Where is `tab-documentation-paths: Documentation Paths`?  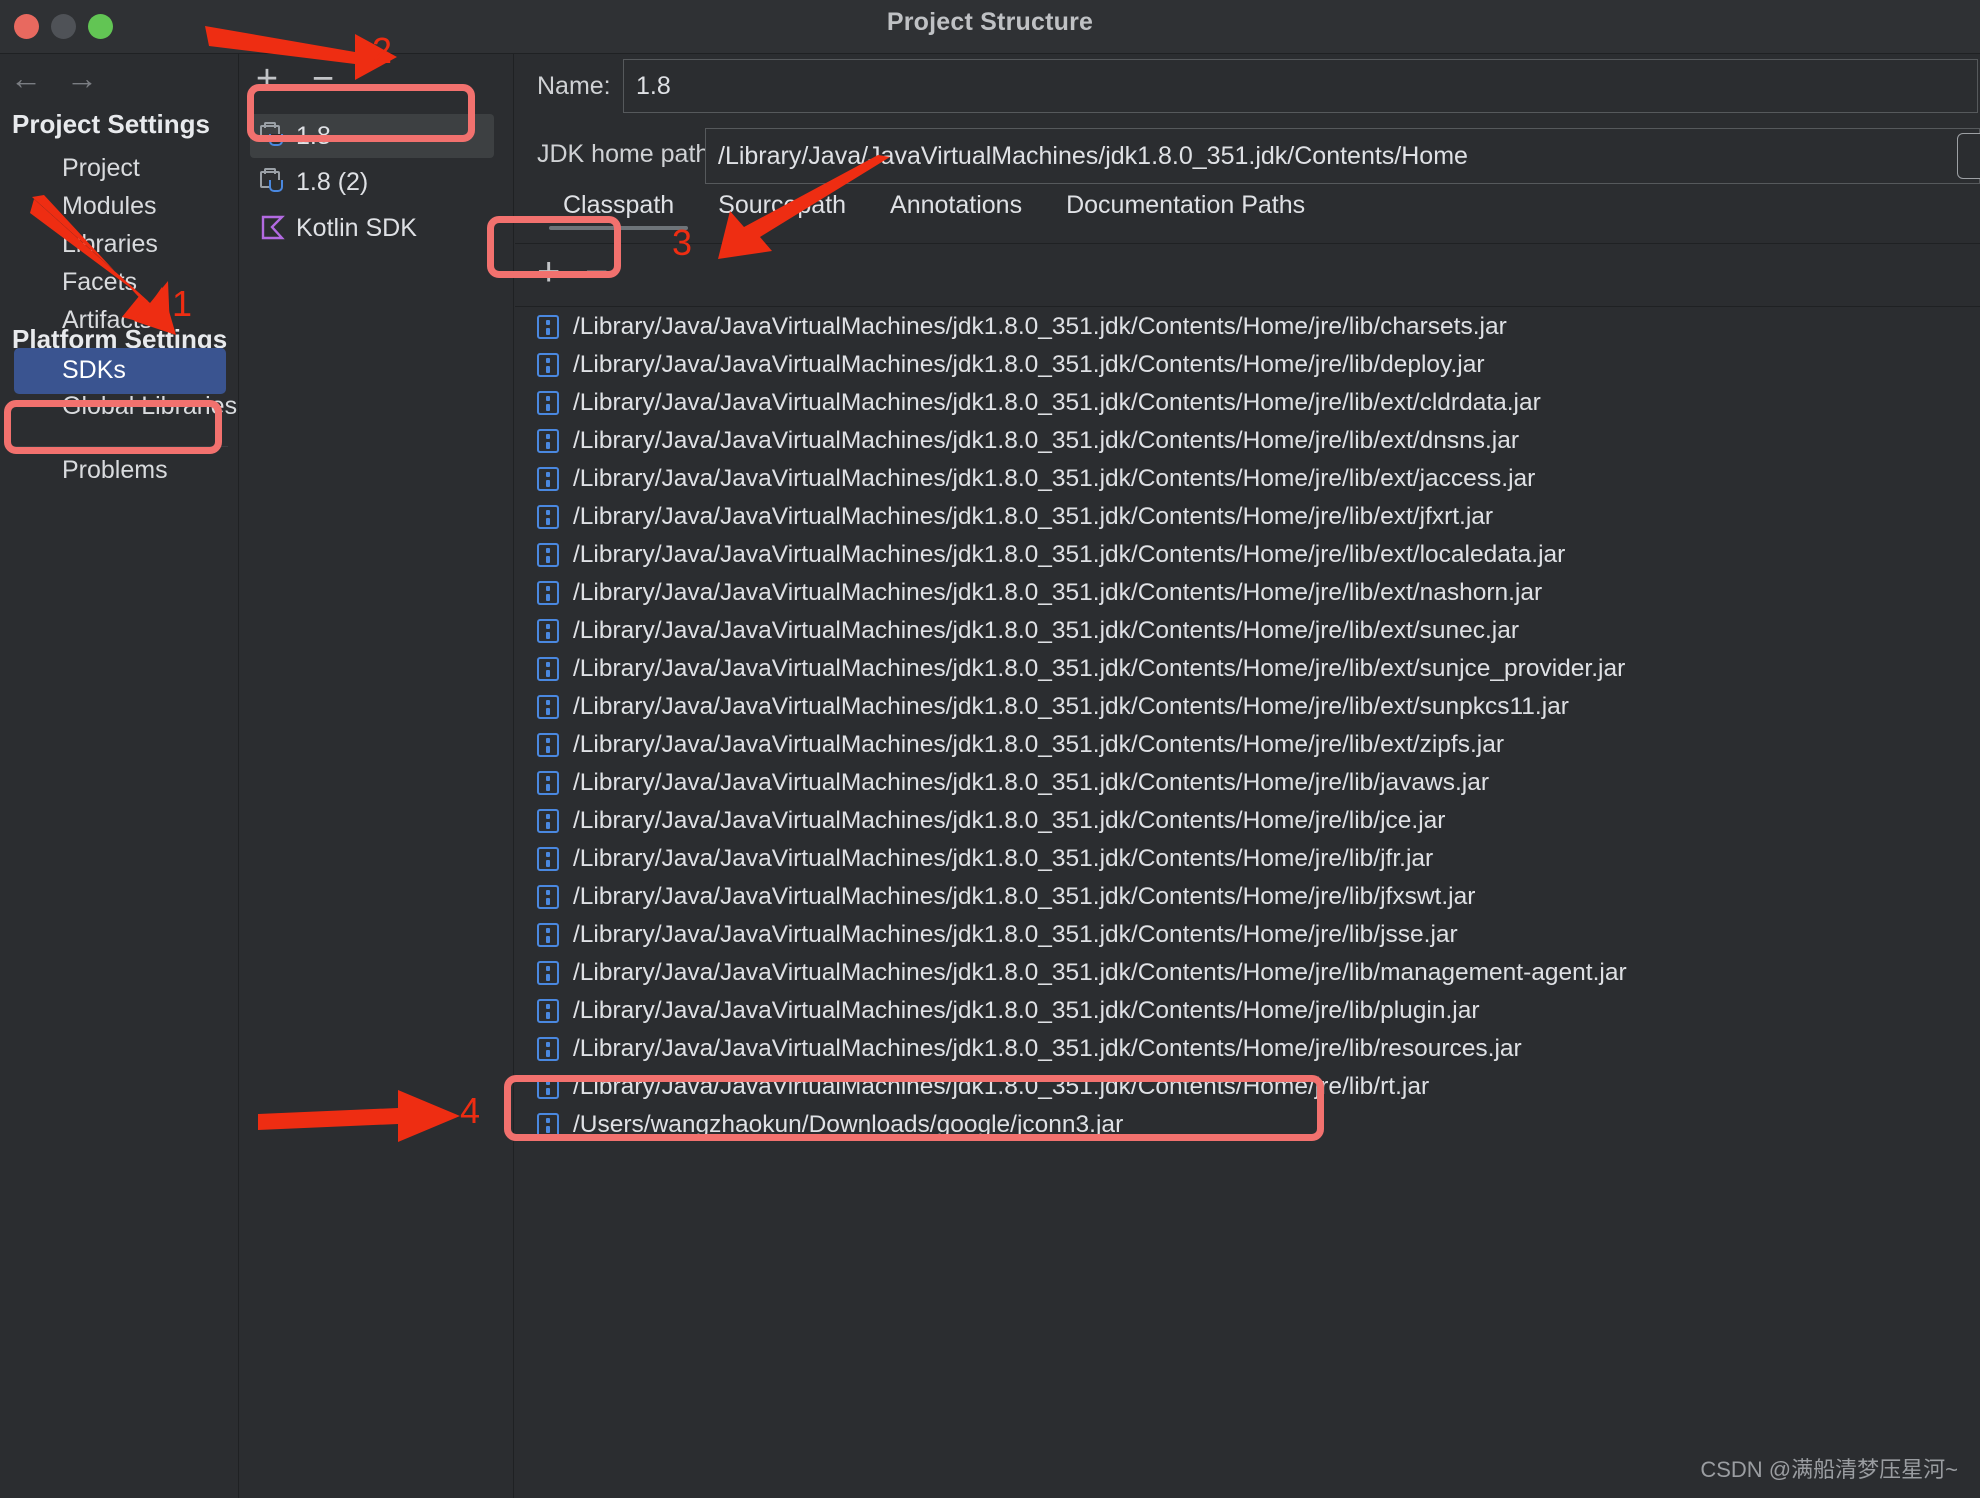 tab-documentation-paths: Documentation Paths is located at coordinates (1185, 208).